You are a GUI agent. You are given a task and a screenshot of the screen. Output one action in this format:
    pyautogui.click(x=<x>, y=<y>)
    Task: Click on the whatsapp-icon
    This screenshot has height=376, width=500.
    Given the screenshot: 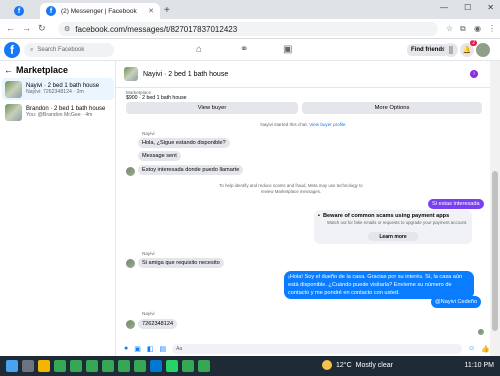 What is the action you would take?
    pyautogui.click(x=172, y=366)
    